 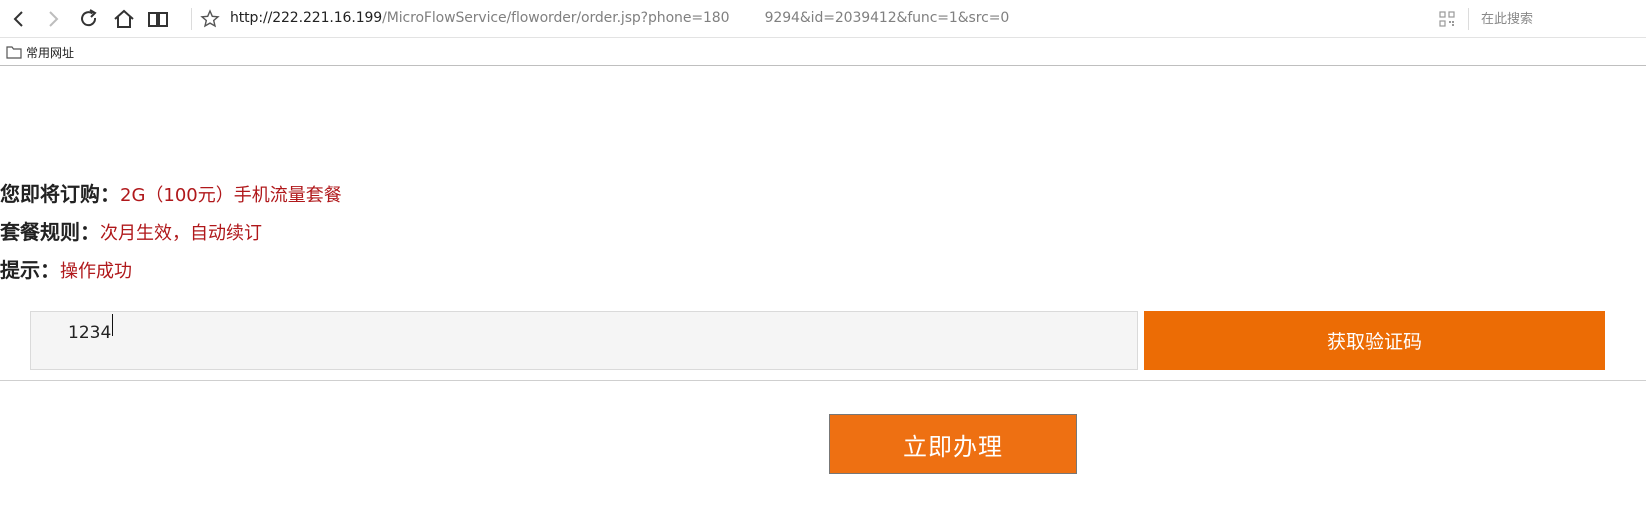 What do you see at coordinates (306, 18) in the screenshot?
I see `url-host: http://222.221.16.199` at bounding box center [306, 18].